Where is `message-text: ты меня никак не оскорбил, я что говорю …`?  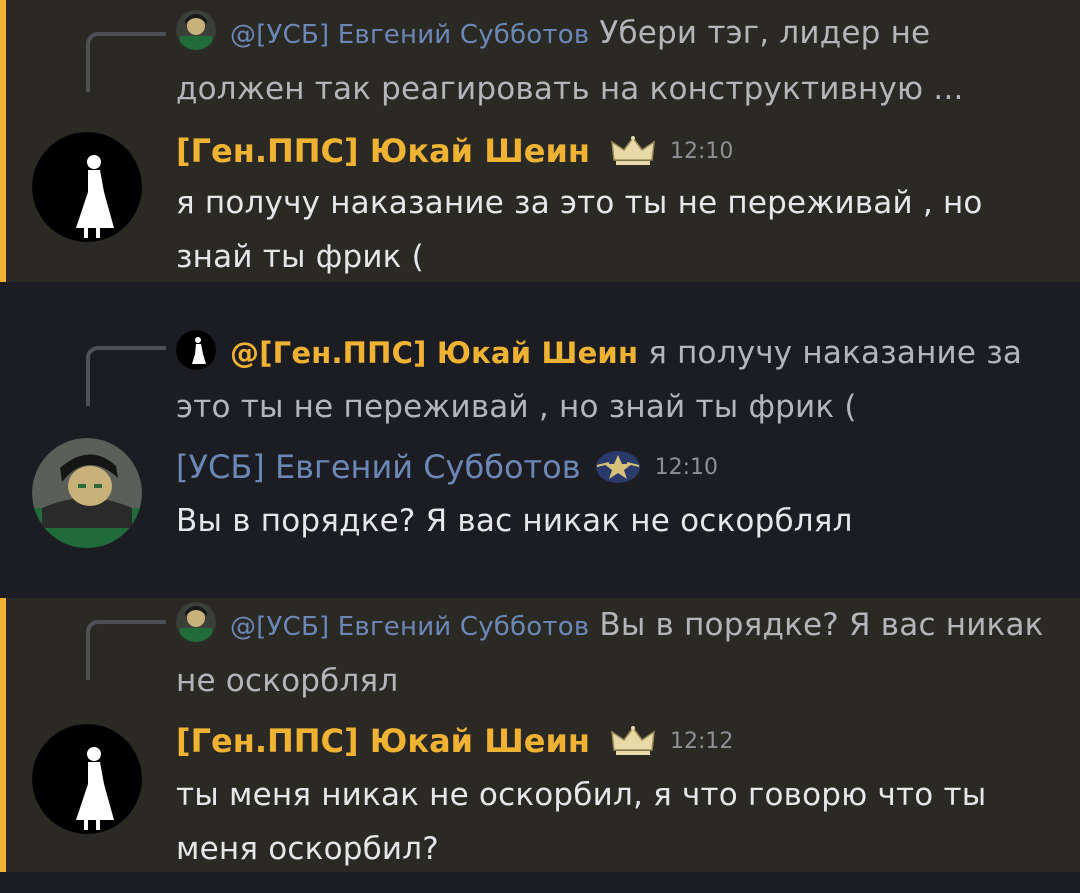
message-text: ты меня никак не оскорбил, я что говорю … is located at coordinates (581, 822).